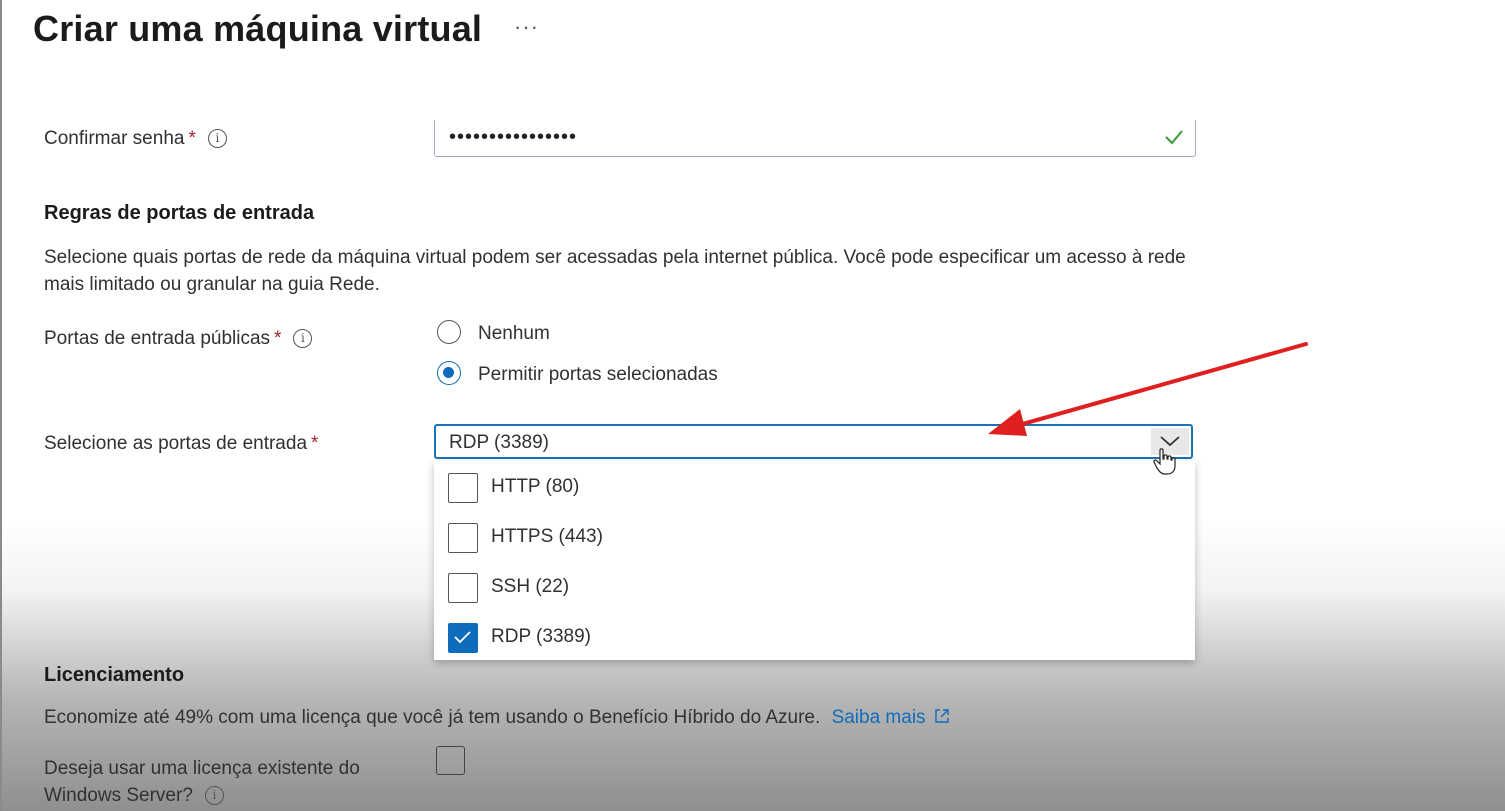 The width and height of the screenshot is (1505, 811). I want to click on radio-permitir-portas, so click(449, 373).